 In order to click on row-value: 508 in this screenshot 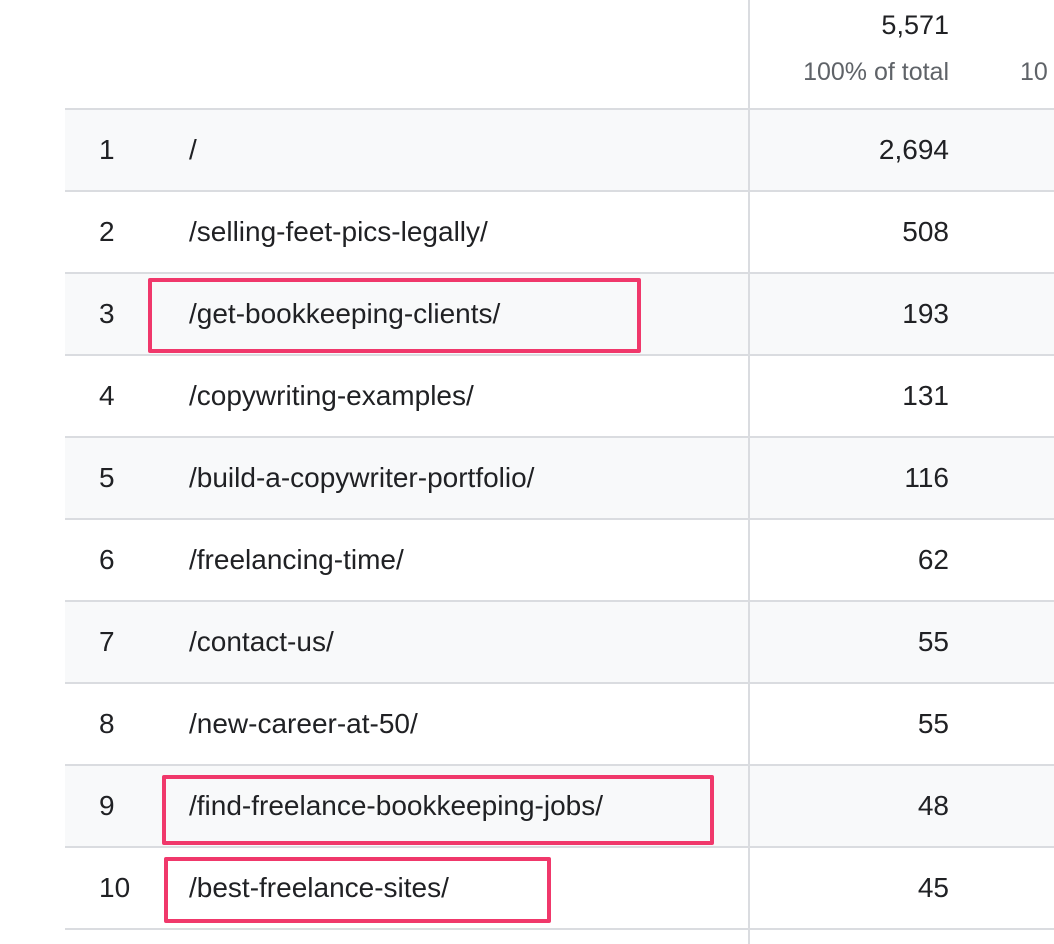, I will do `click(925, 231)`.